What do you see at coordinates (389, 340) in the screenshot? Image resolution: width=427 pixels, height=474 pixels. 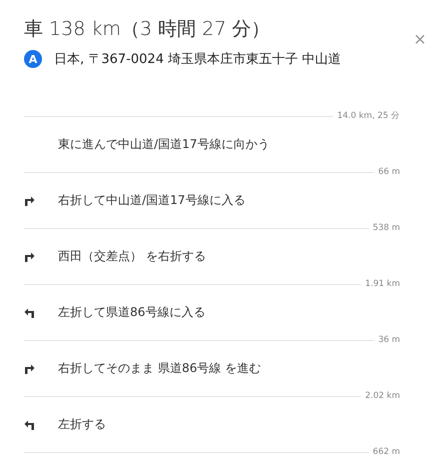 I see `step-distance: 36 m` at bounding box center [389, 340].